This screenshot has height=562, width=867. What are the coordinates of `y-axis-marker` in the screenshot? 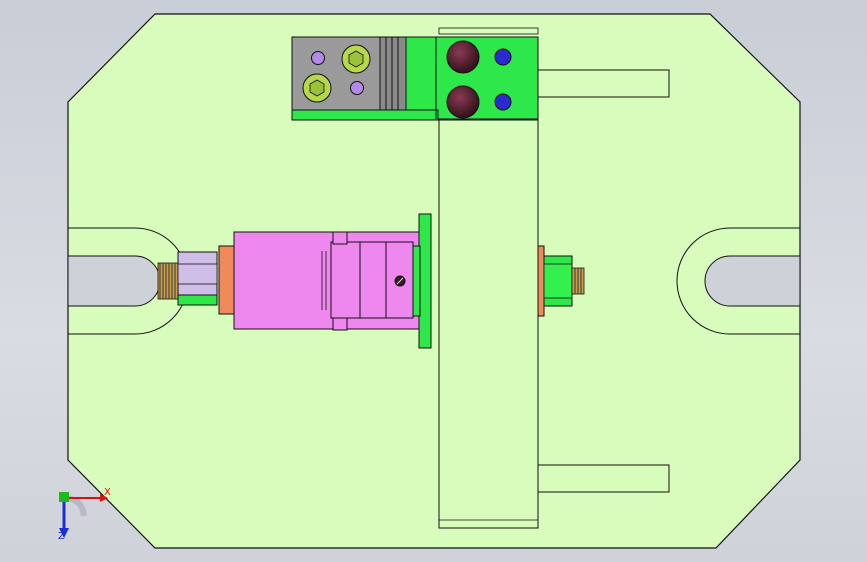 It's located at (64, 497).